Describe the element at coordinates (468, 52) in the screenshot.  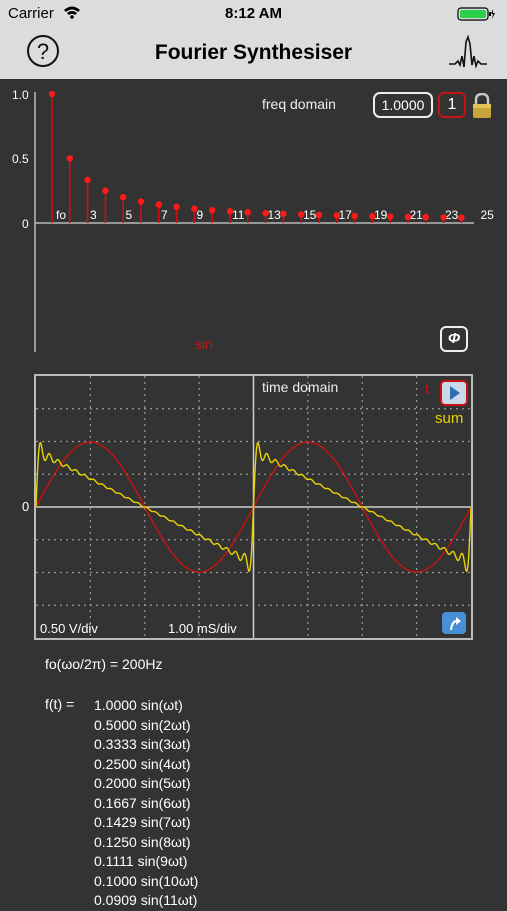
I see `waveform-icon` at that location.